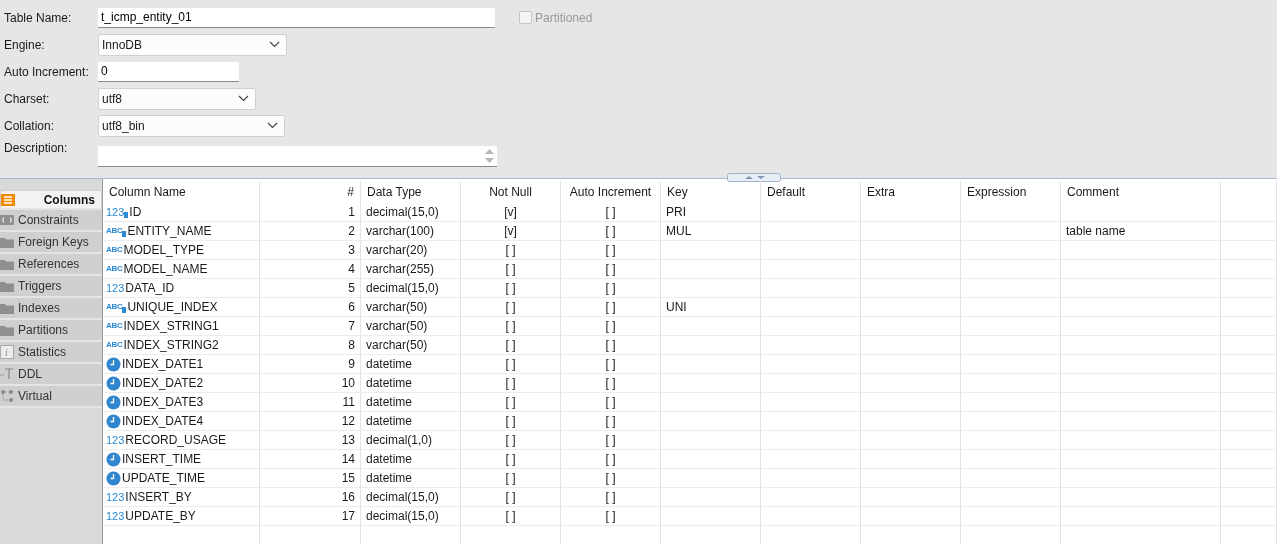 The image size is (1277, 544). I want to click on column-header: Extra, so click(911, 192).